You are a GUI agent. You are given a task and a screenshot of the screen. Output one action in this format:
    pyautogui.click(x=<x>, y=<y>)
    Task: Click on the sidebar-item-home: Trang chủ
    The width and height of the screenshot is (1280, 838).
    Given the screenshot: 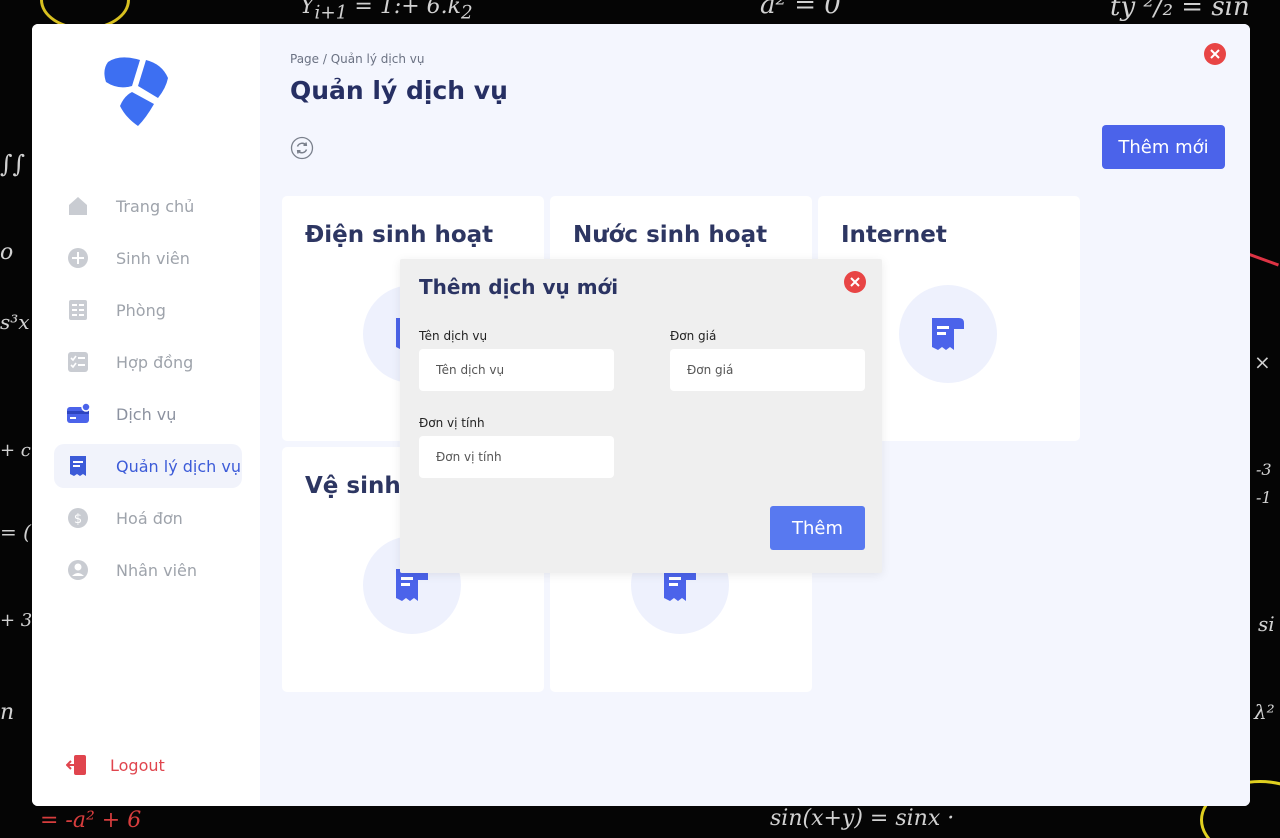 What is the action you would take?
    pyautogui.click(x=148, y=206)
    